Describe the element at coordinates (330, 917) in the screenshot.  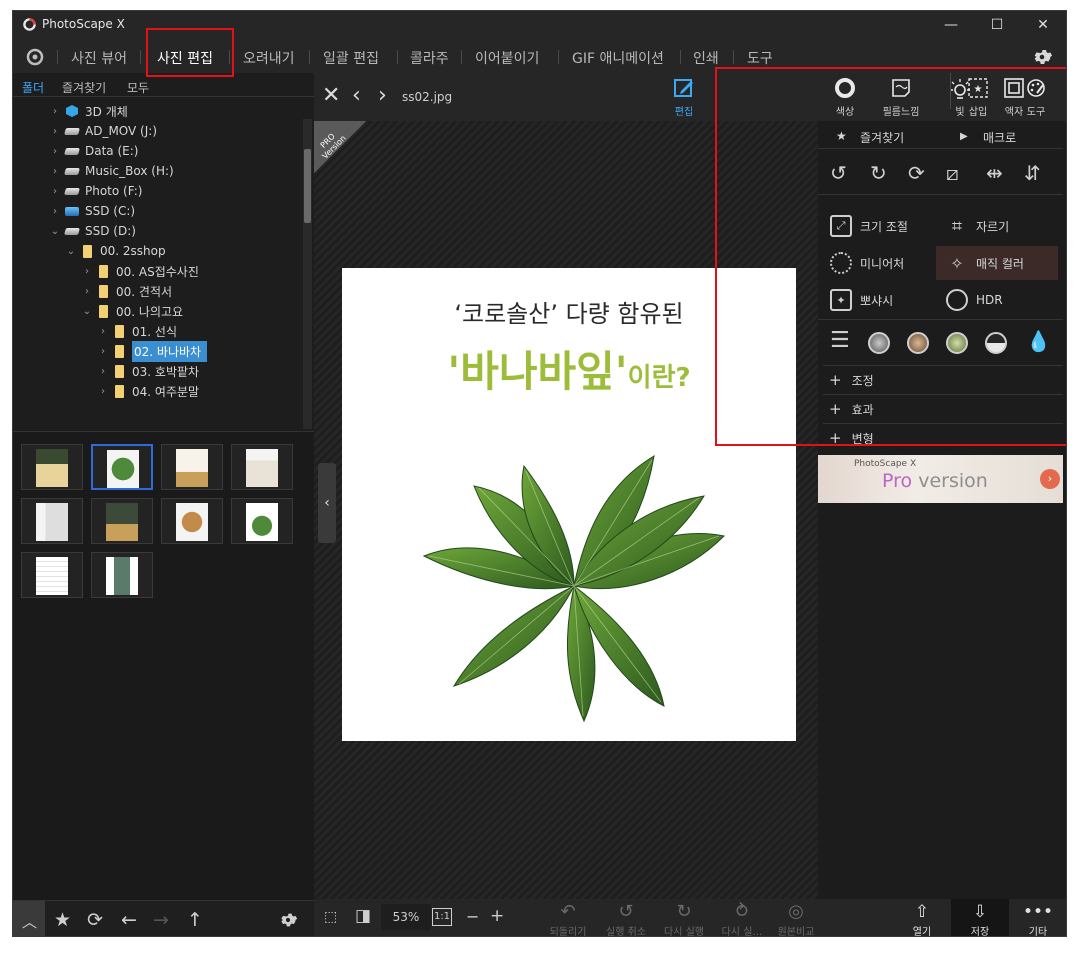
I see `selection-icon: ⬚` at that location.